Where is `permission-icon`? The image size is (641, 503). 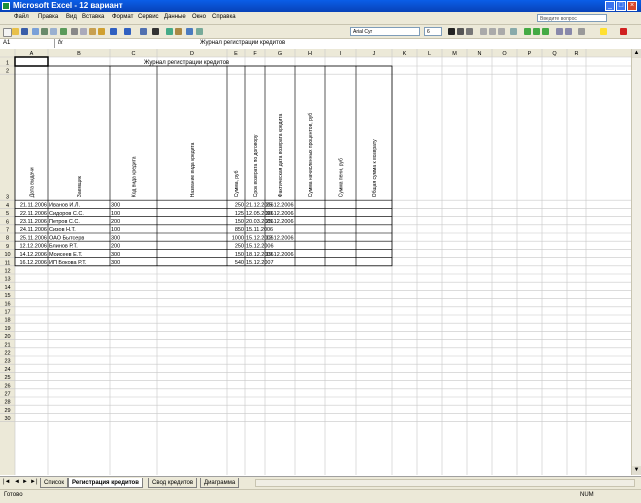 permission-icon is located at coordinates (35, 31).